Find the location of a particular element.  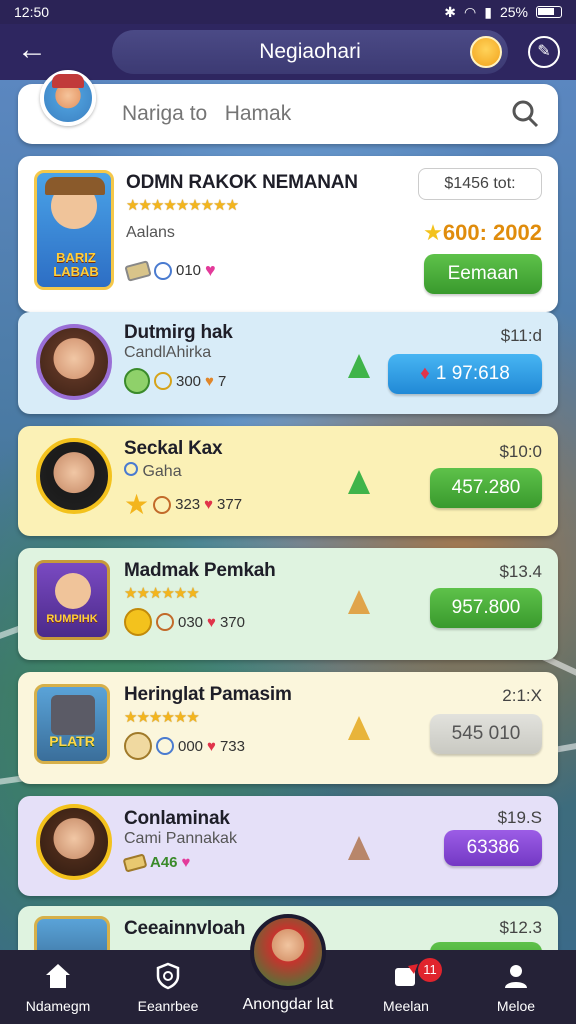

player-name: Dutmirg hak is located at coordinates (178, 332).